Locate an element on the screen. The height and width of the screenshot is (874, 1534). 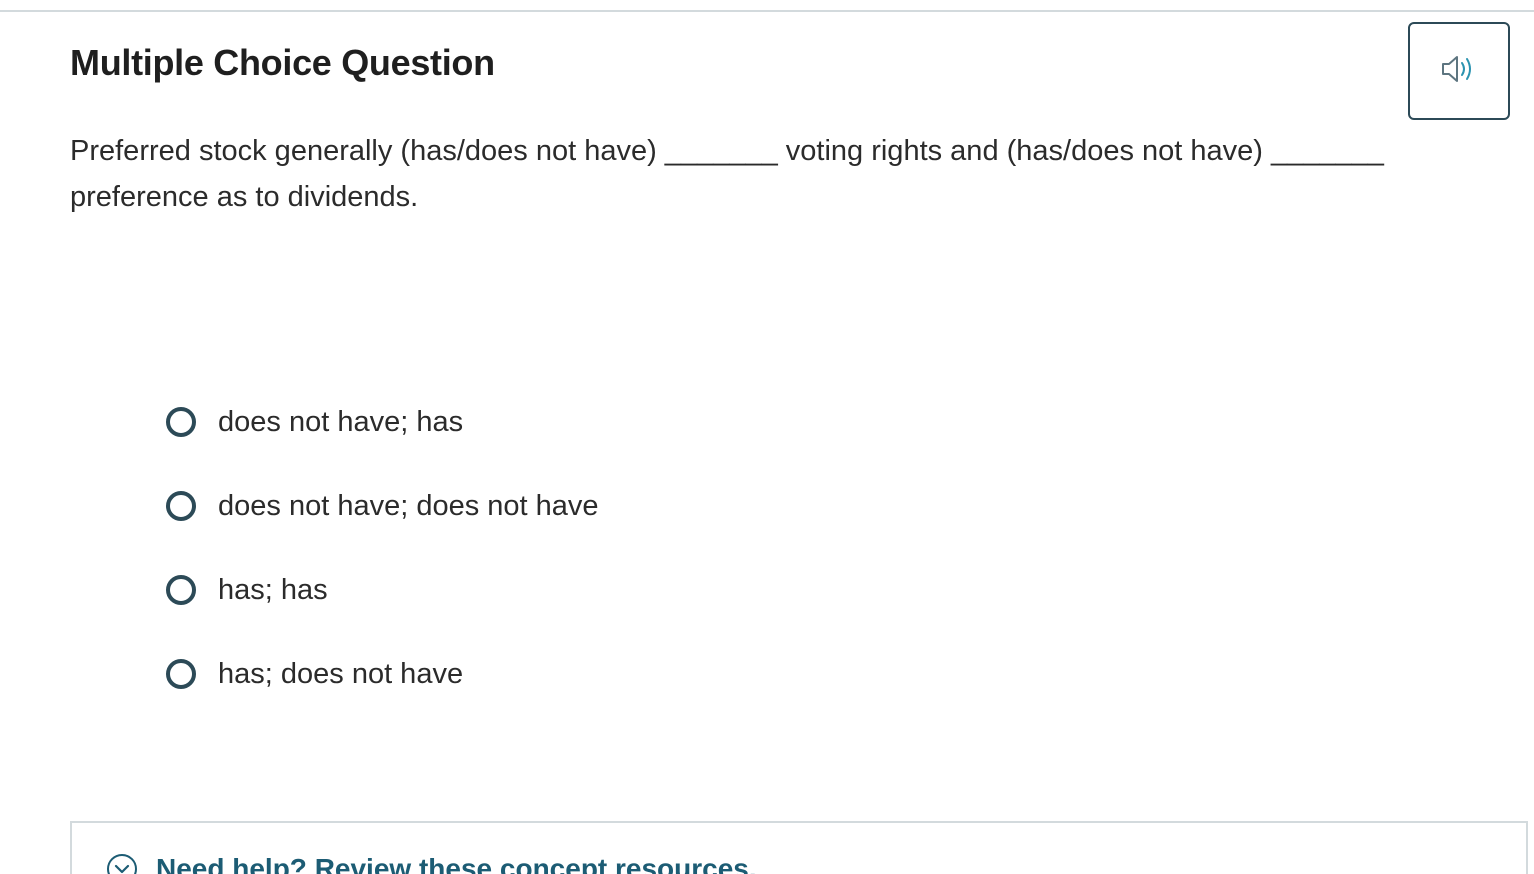
answer-option-2: does not have; does not have is located at coordinates (382, 506).